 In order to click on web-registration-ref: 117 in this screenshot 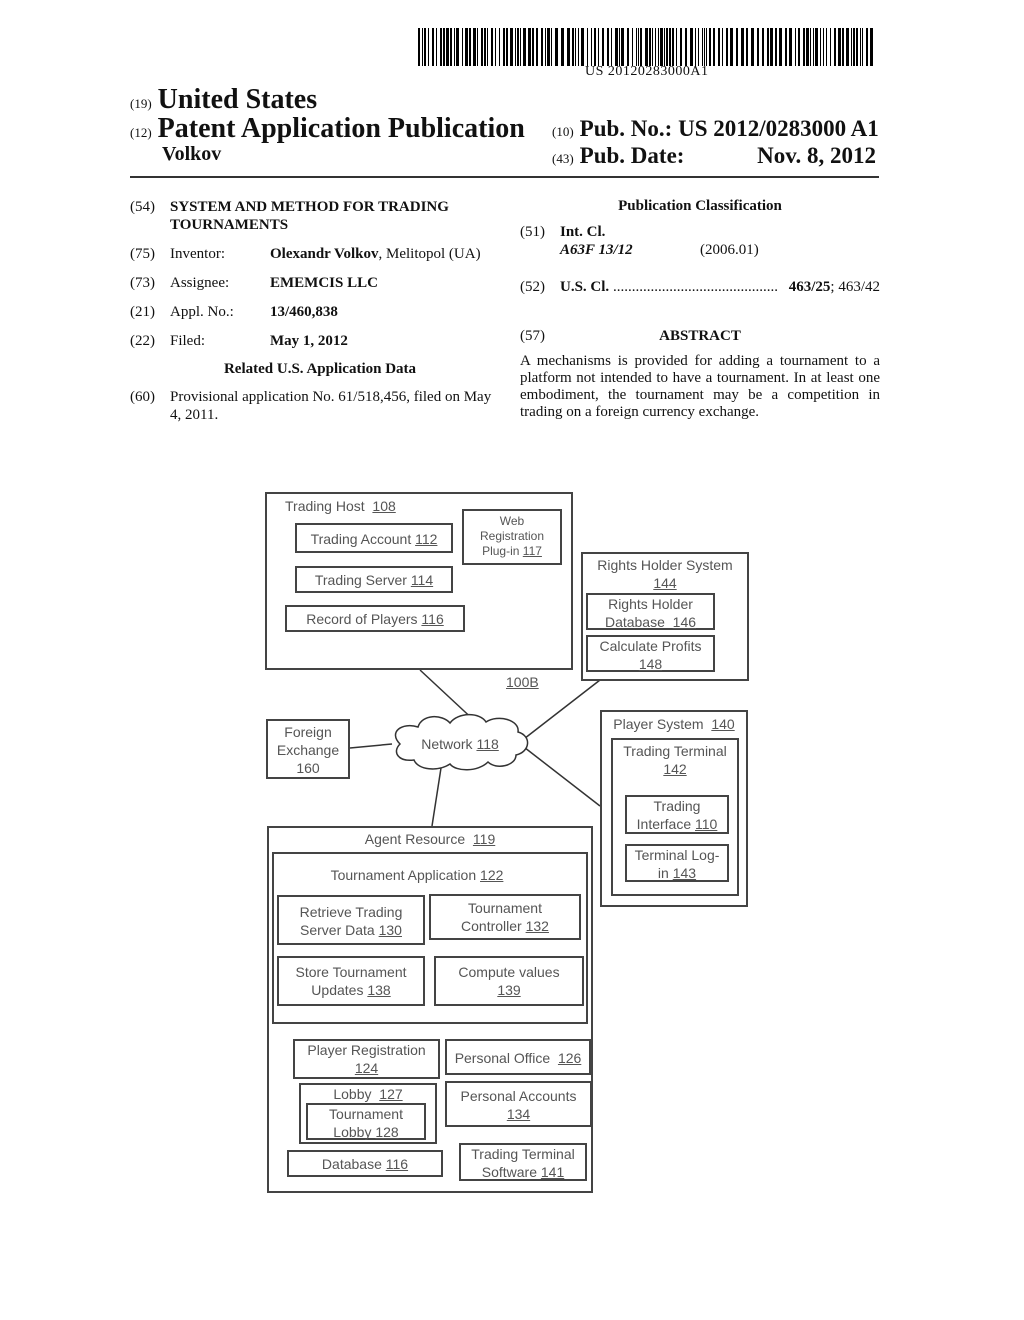, I will do `click(532, 551)`.